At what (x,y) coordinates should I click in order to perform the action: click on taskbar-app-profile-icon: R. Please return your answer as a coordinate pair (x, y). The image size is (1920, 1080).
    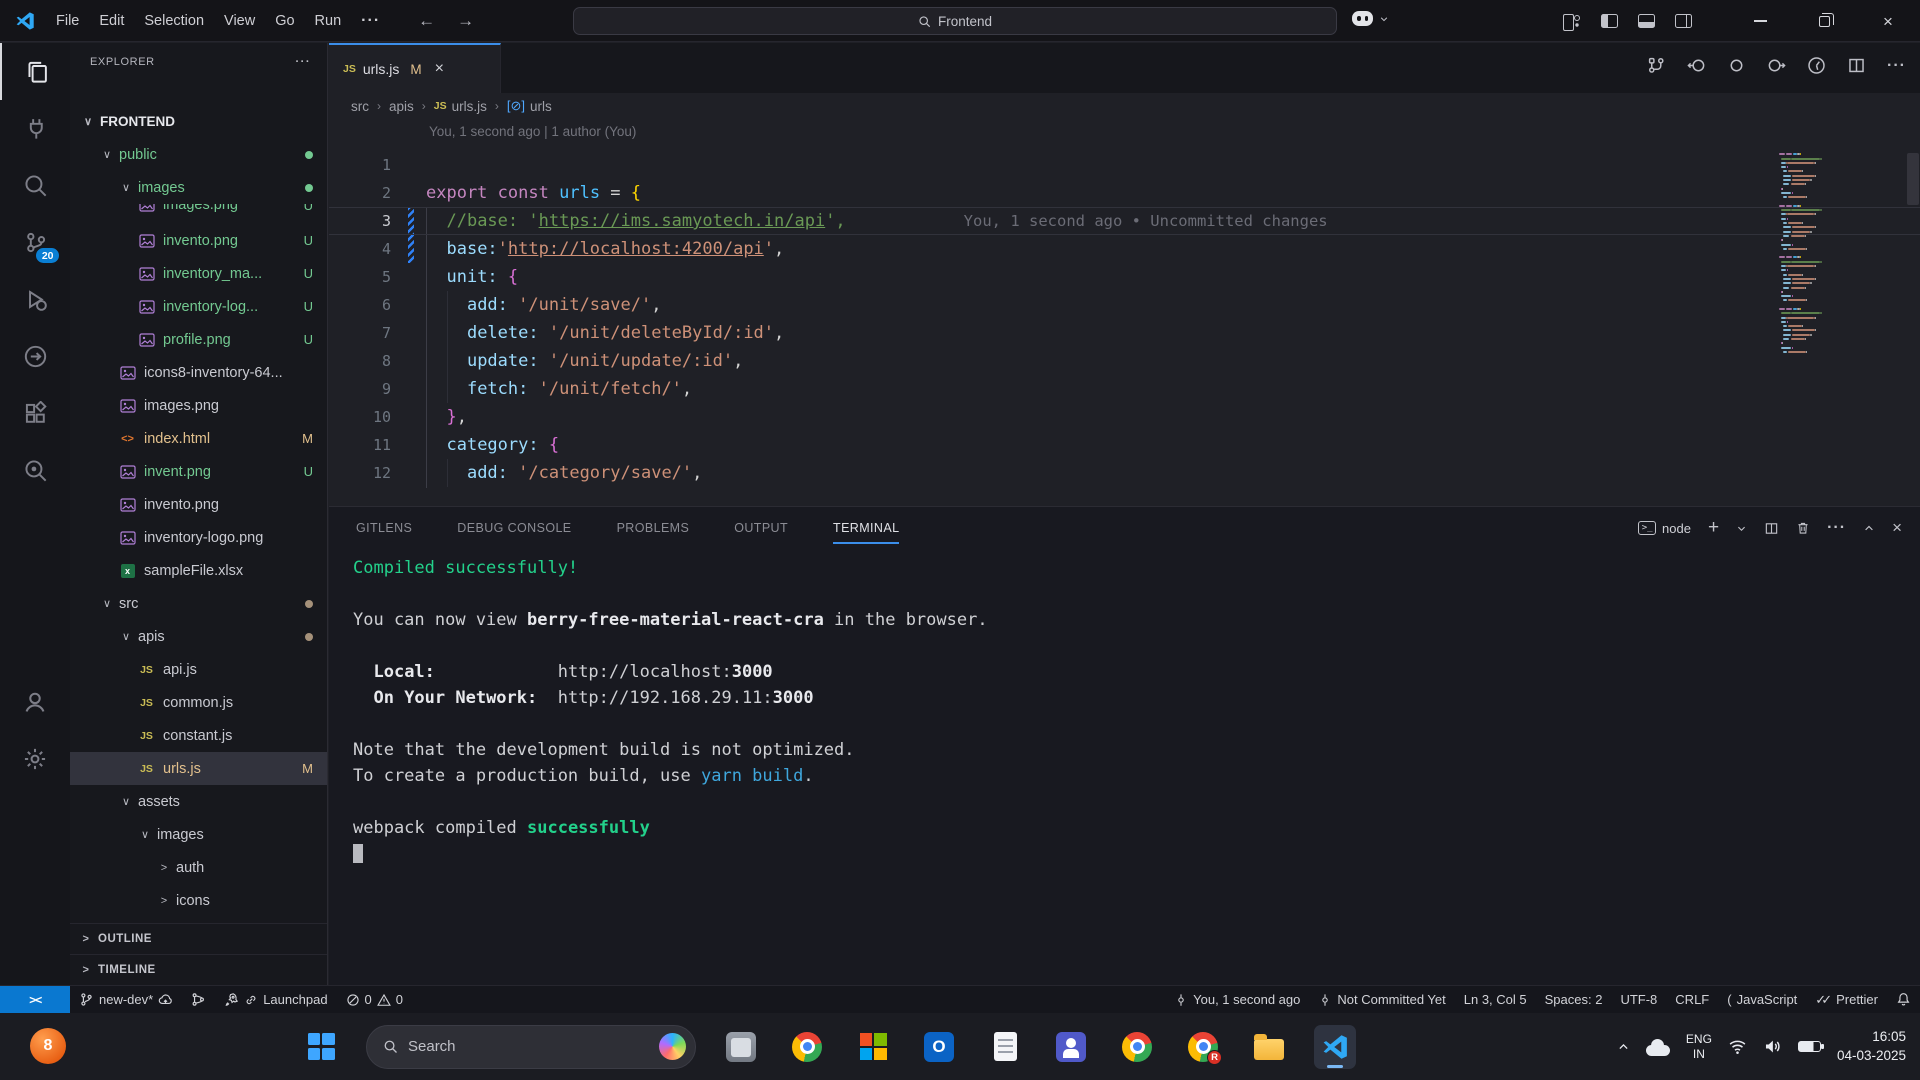
    Looking at the image, I should click on (1203, 1047).